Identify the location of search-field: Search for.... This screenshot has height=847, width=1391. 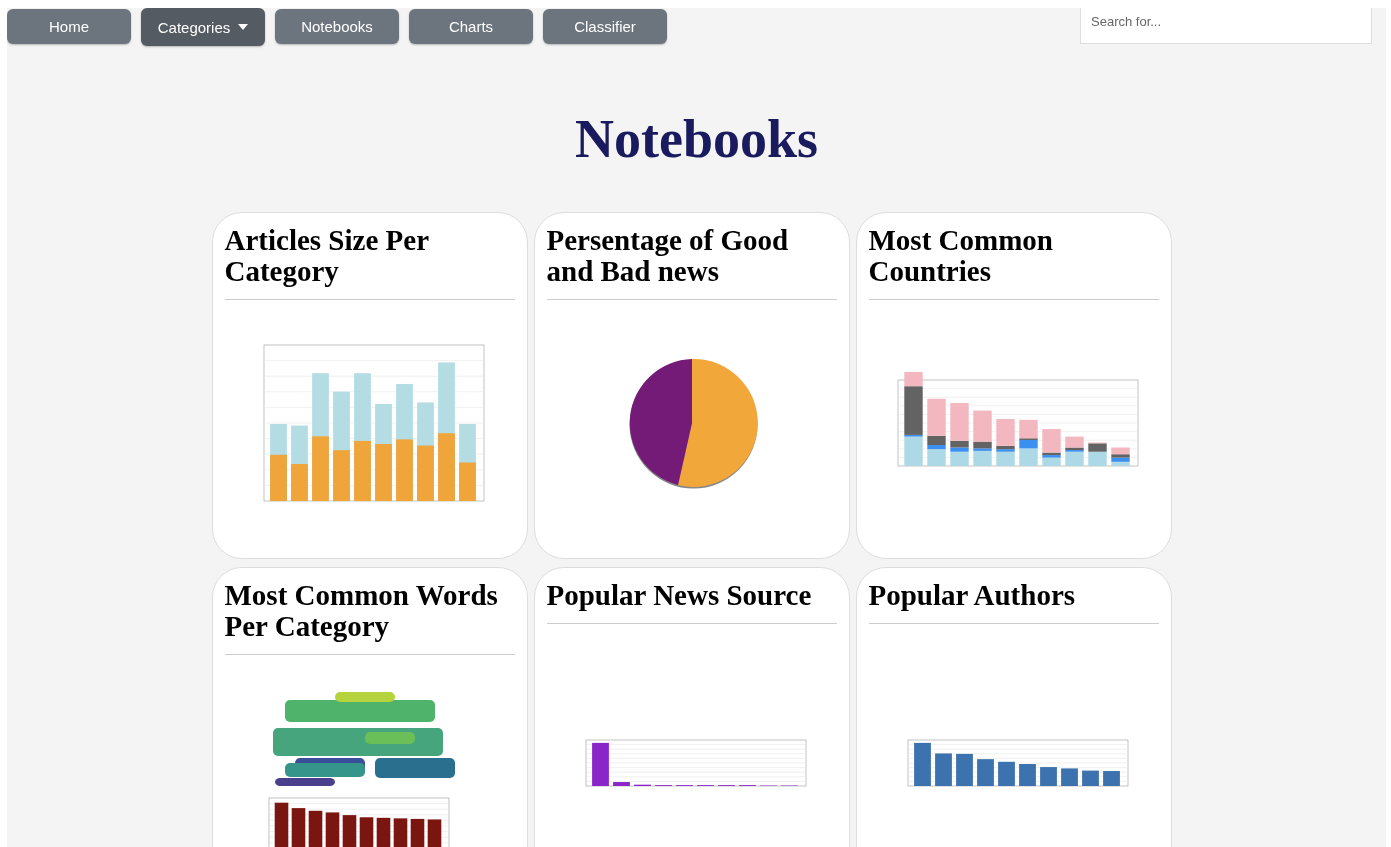
(1226, 26).